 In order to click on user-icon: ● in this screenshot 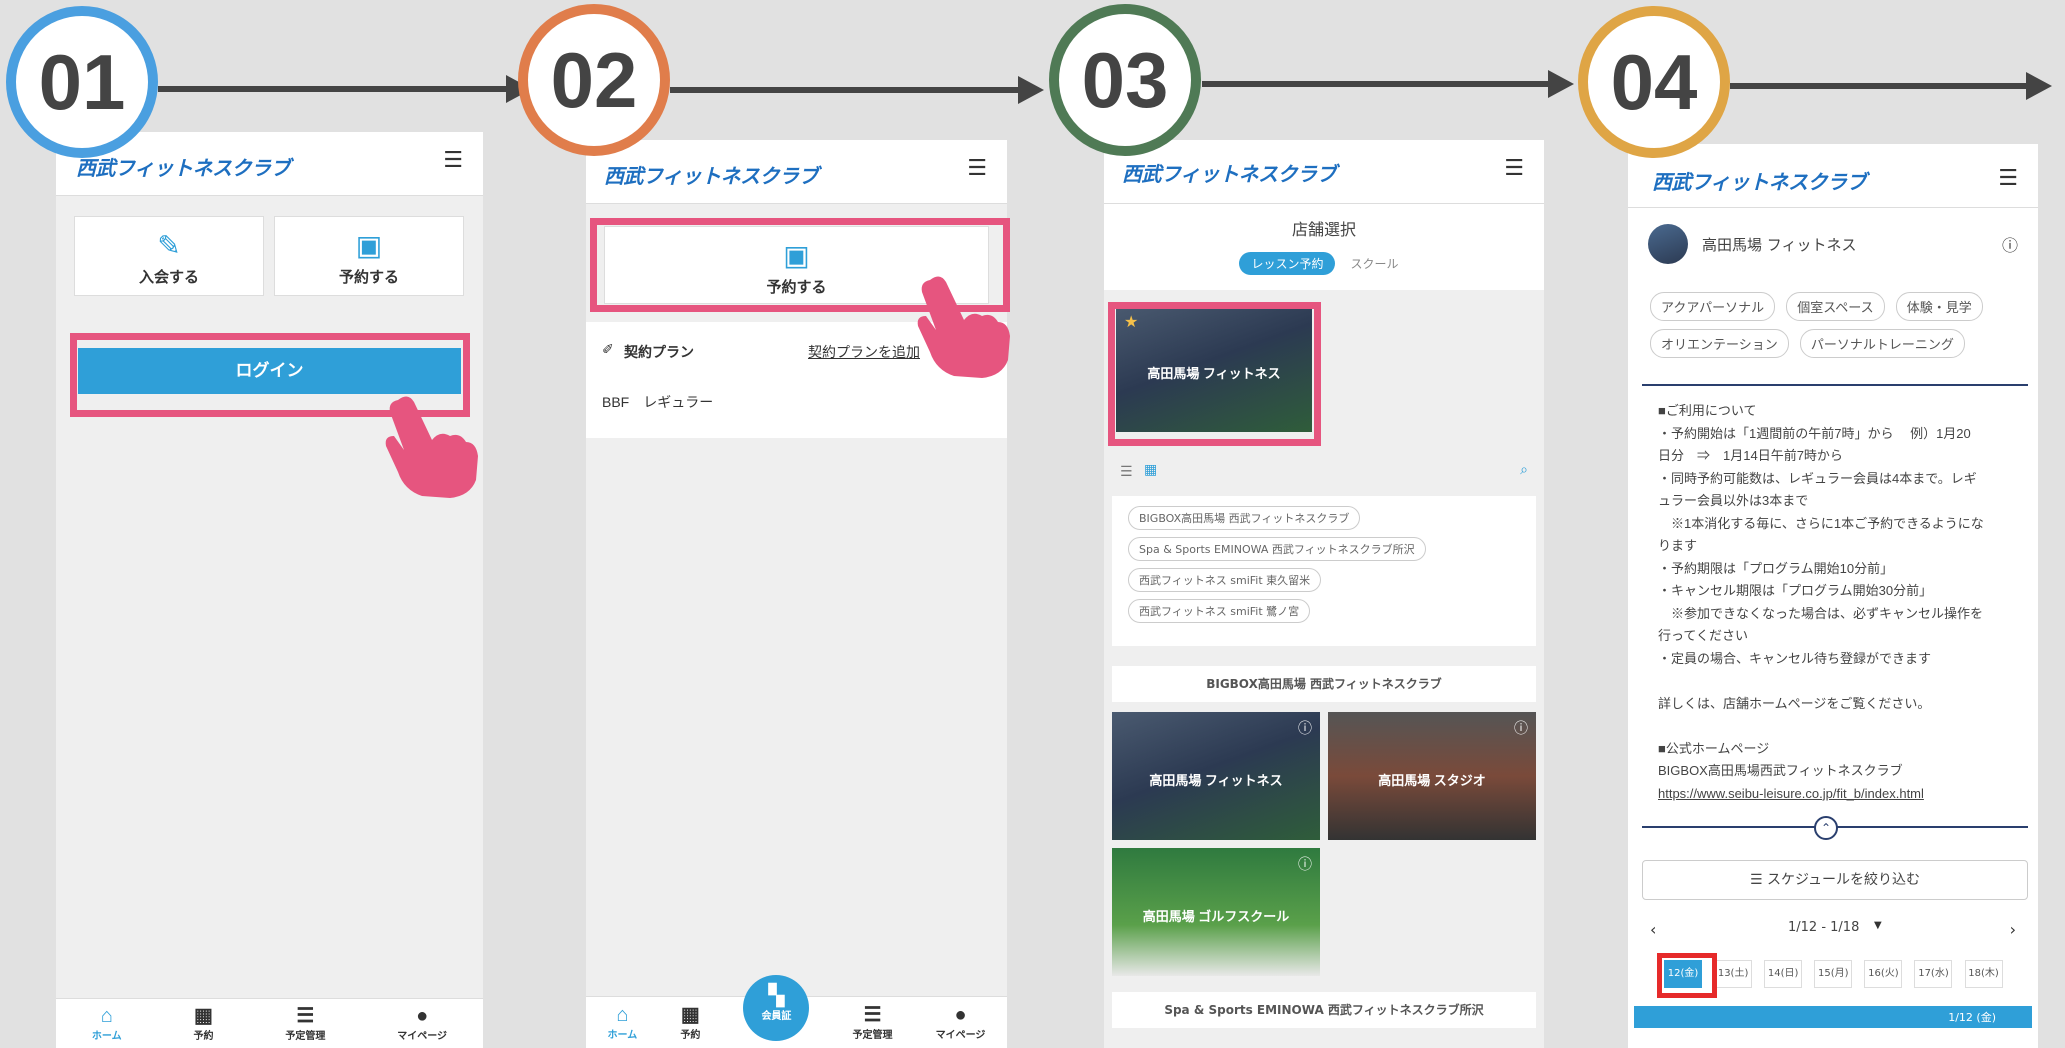, I will do `click(960, 1015)`.